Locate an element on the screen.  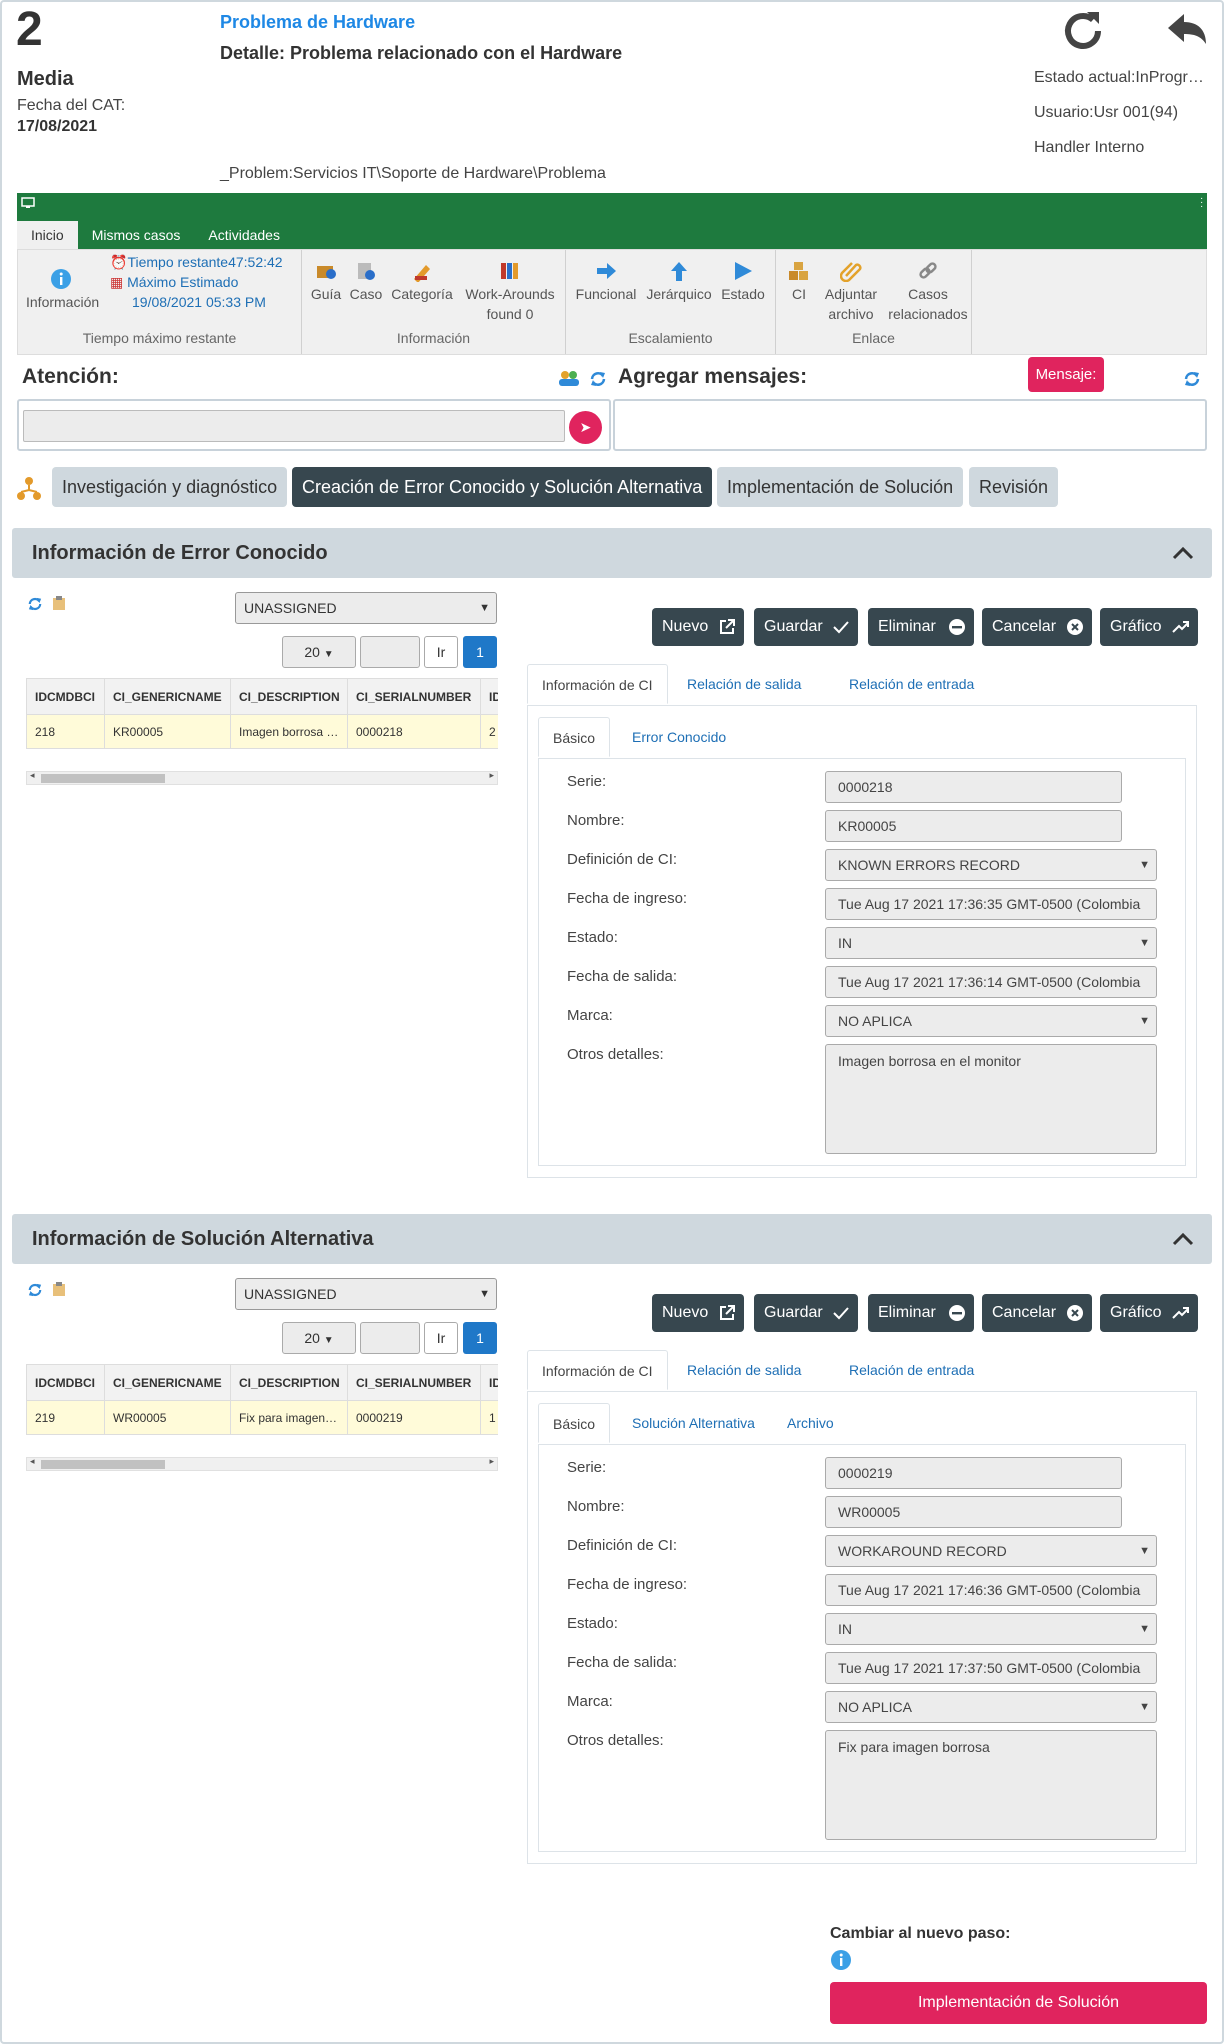
page-1-button: 1 is located at coordinates (480, 1338).